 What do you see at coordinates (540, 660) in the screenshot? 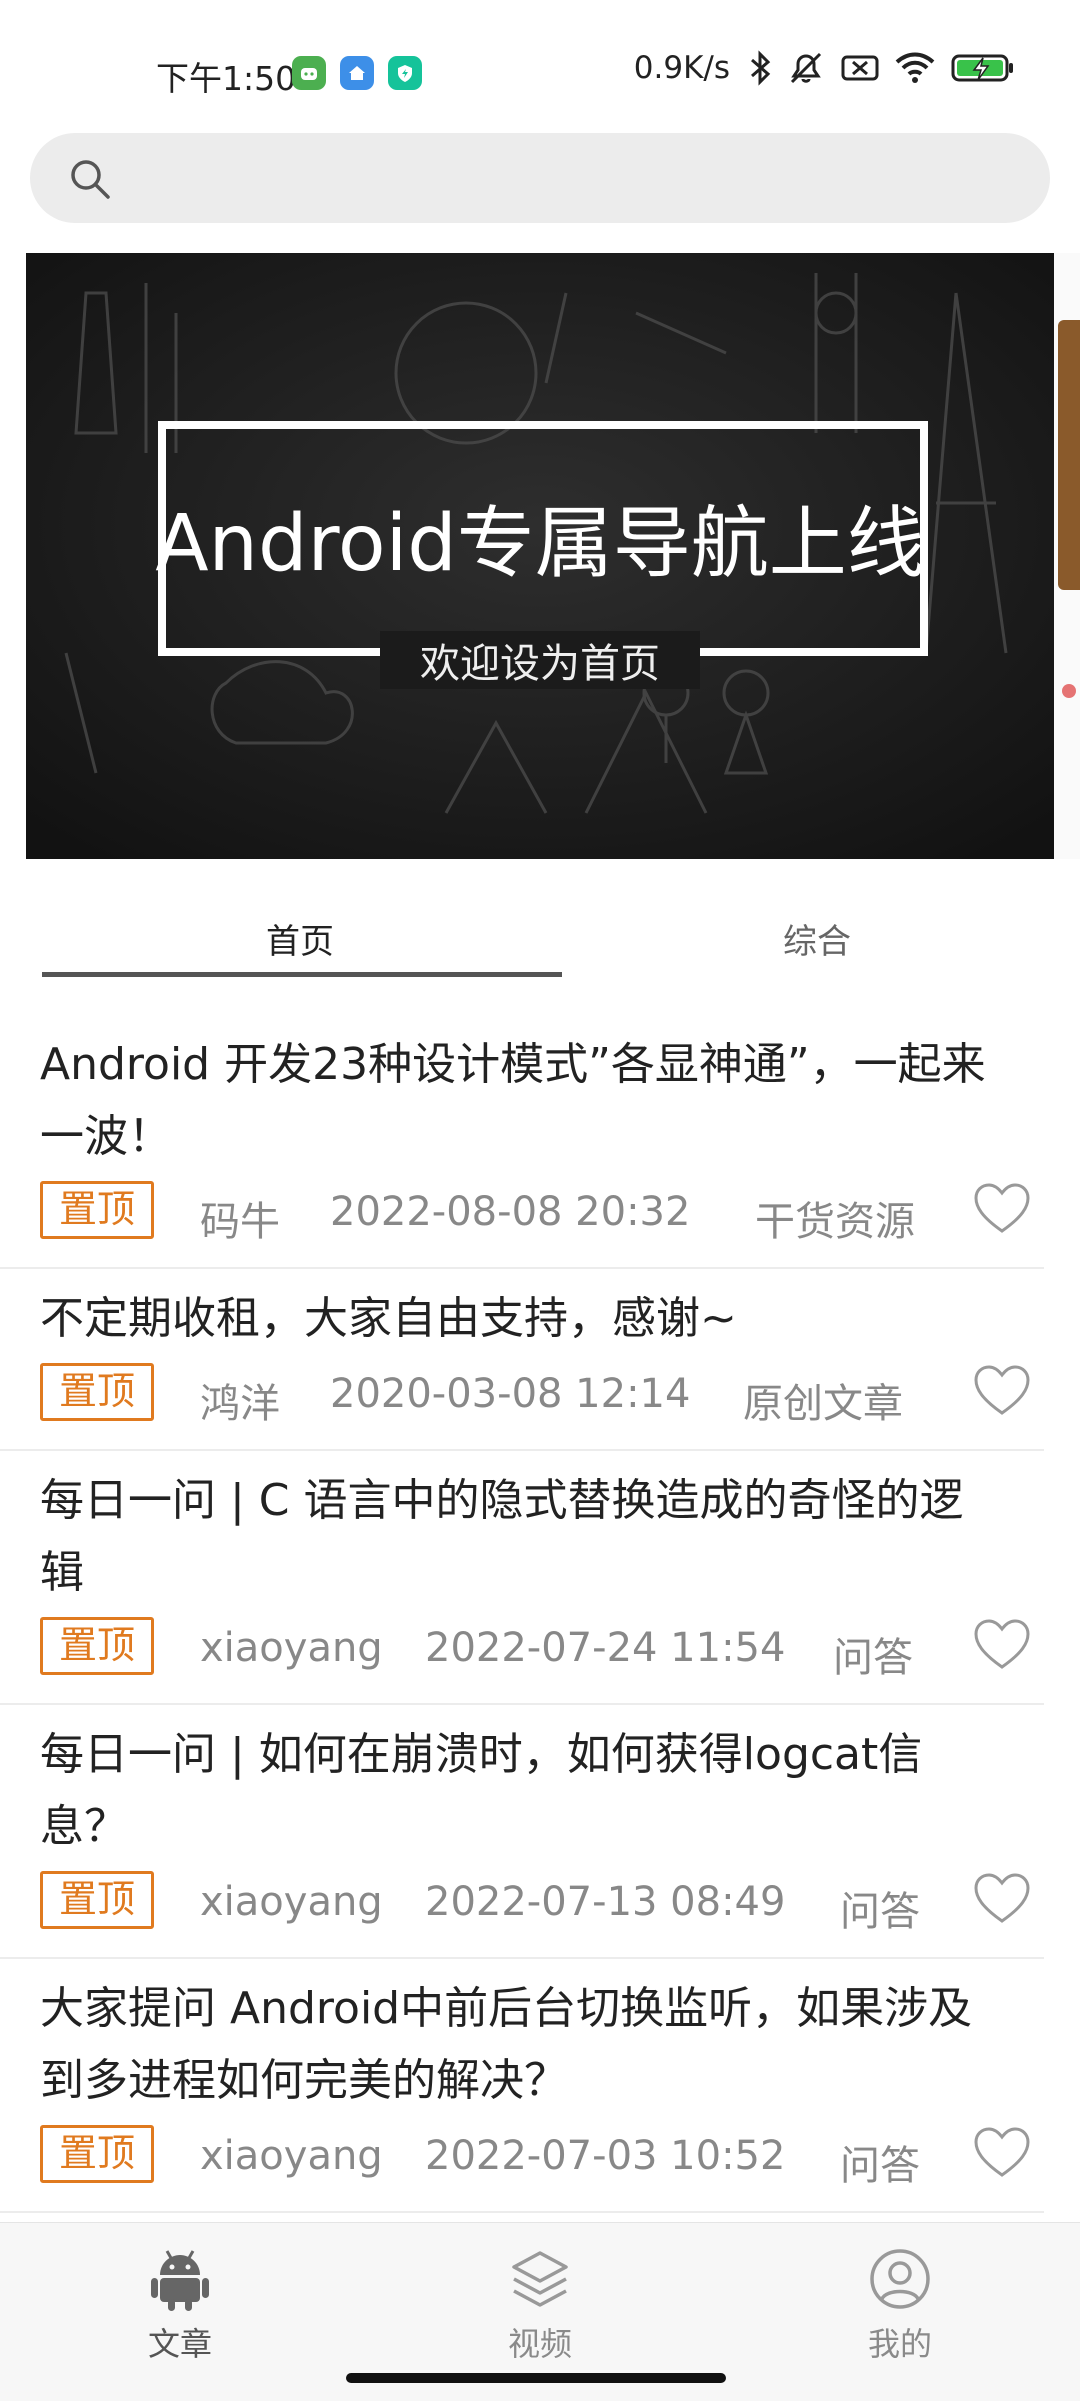
I see `banner-subtitle: 欢迎设为首页` at bounding box center [540, 660].